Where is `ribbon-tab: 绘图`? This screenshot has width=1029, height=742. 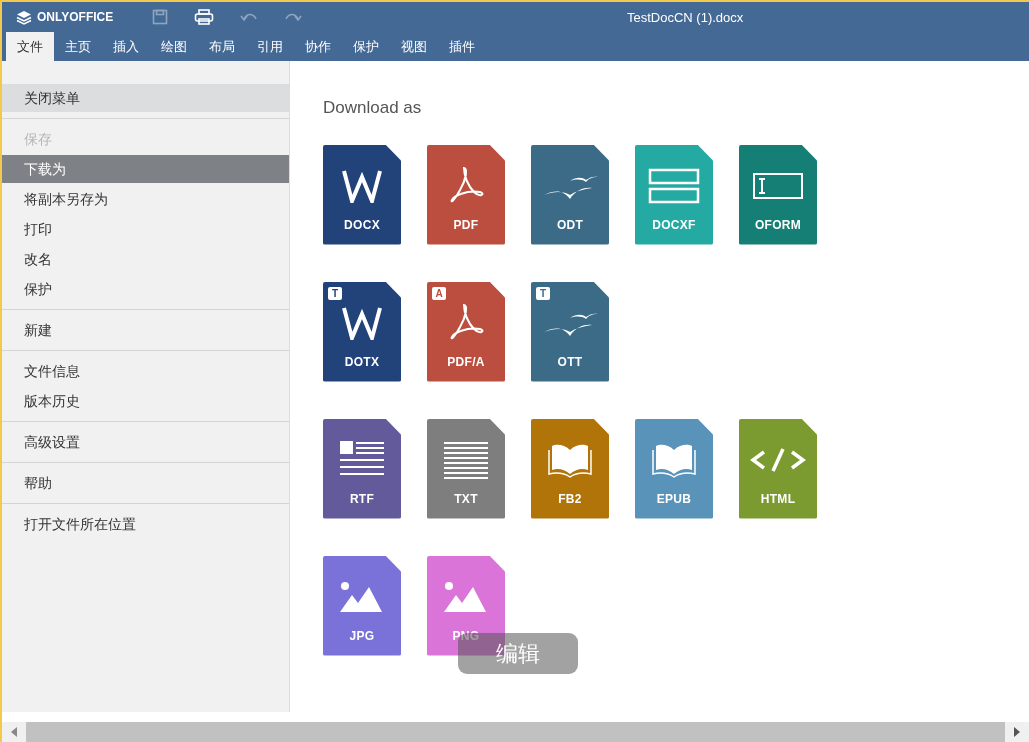
ribbon-tab: 绘图 is located at coordinates (174, 46).